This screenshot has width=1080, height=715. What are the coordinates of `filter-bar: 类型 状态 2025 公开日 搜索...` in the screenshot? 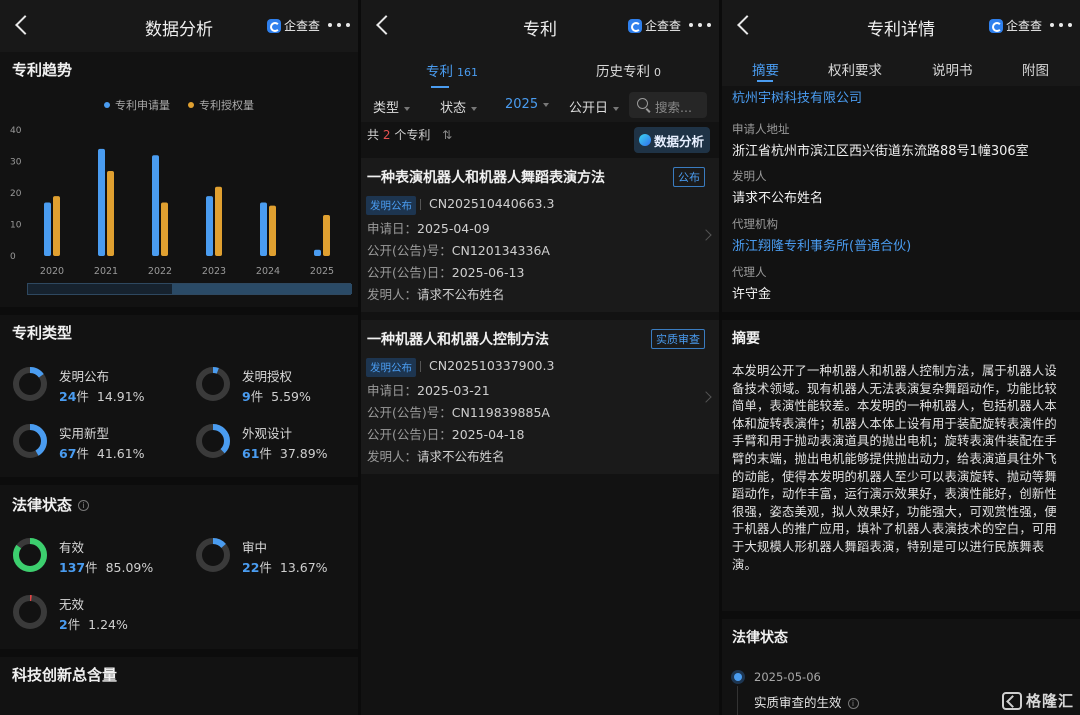 It's located at (540, 106).